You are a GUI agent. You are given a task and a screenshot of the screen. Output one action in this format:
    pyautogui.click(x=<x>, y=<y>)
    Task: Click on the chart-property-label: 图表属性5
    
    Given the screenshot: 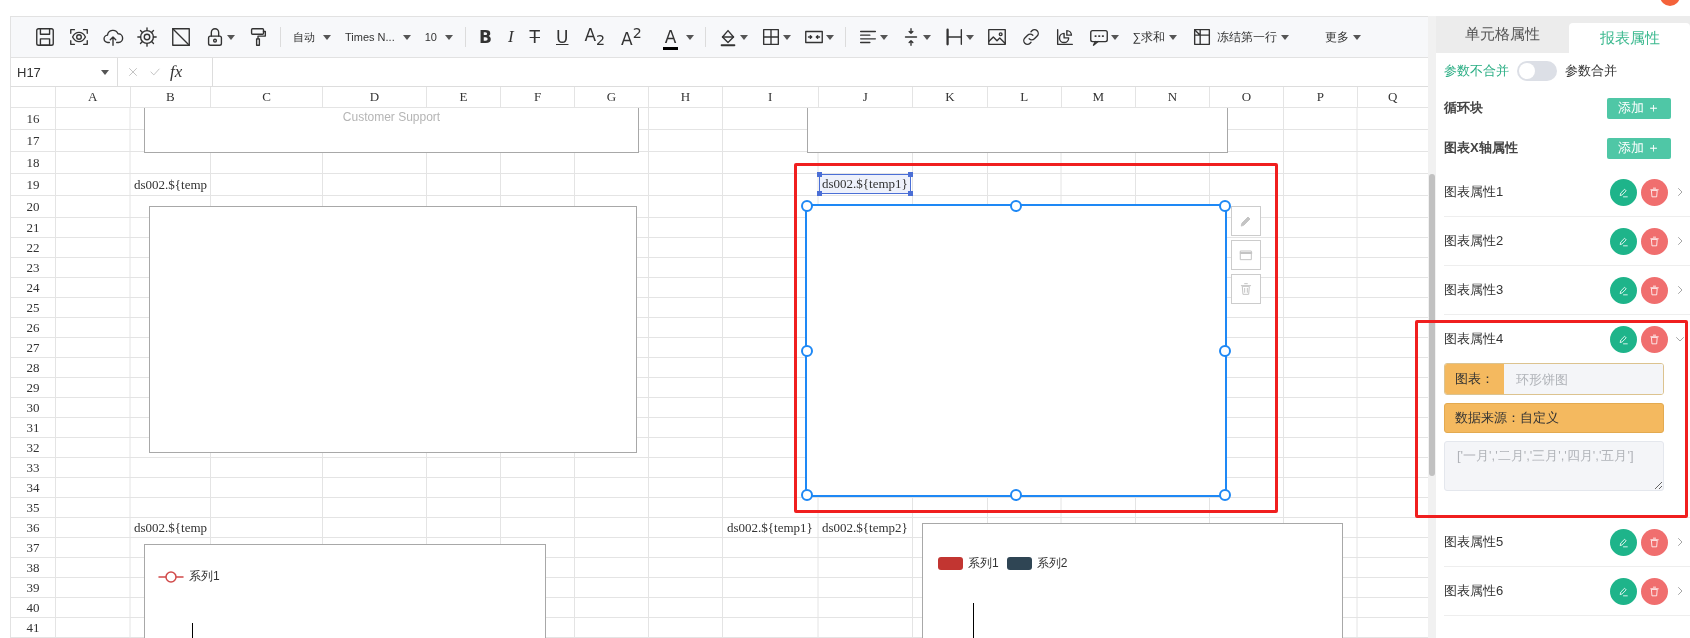 What is the action you would take?
    pyautogui.click(x=1525, y=542)
    